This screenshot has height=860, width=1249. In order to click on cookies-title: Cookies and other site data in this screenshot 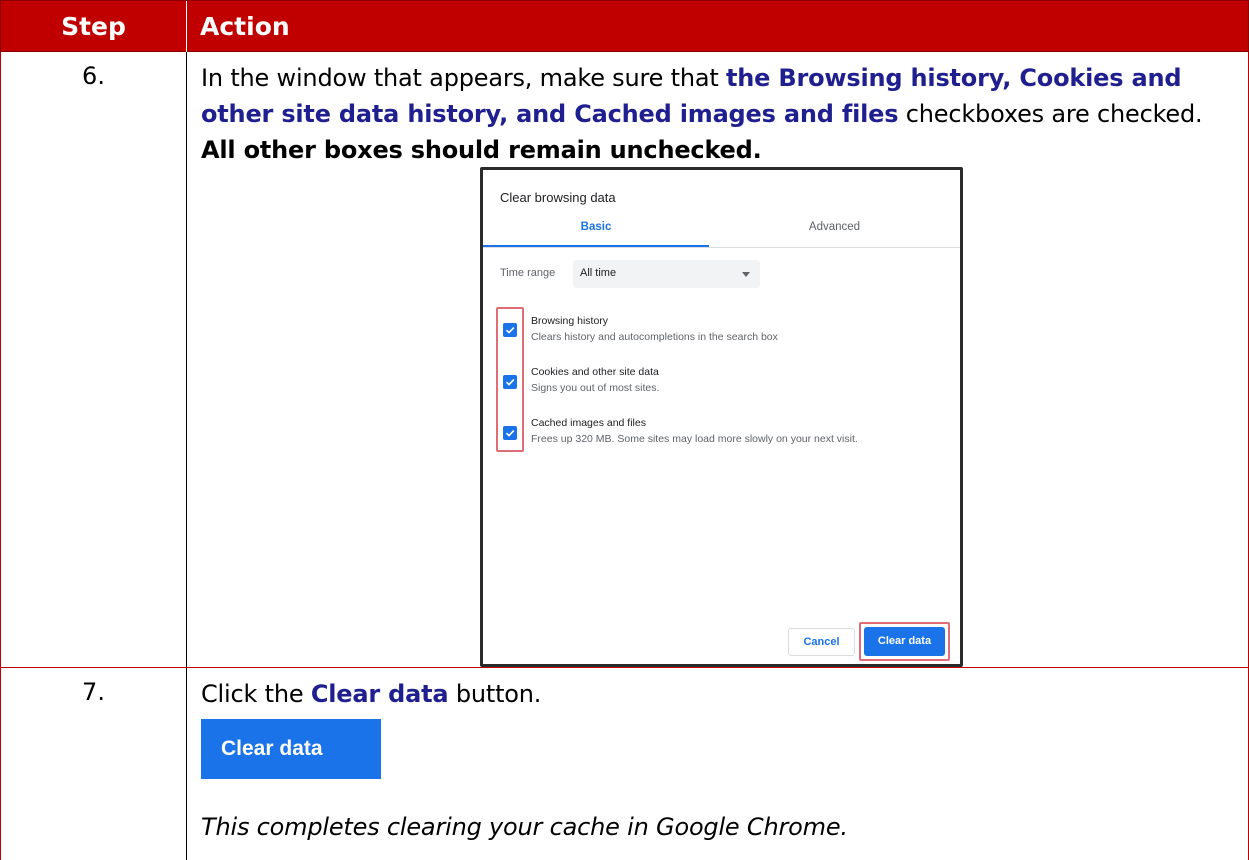, I will do `click(595, 372)`.